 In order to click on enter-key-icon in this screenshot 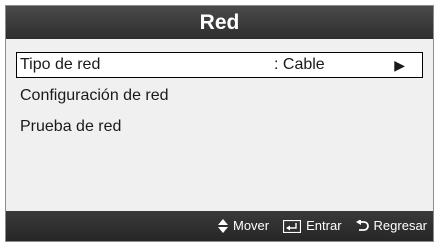, I will do `click(292, 226)`.